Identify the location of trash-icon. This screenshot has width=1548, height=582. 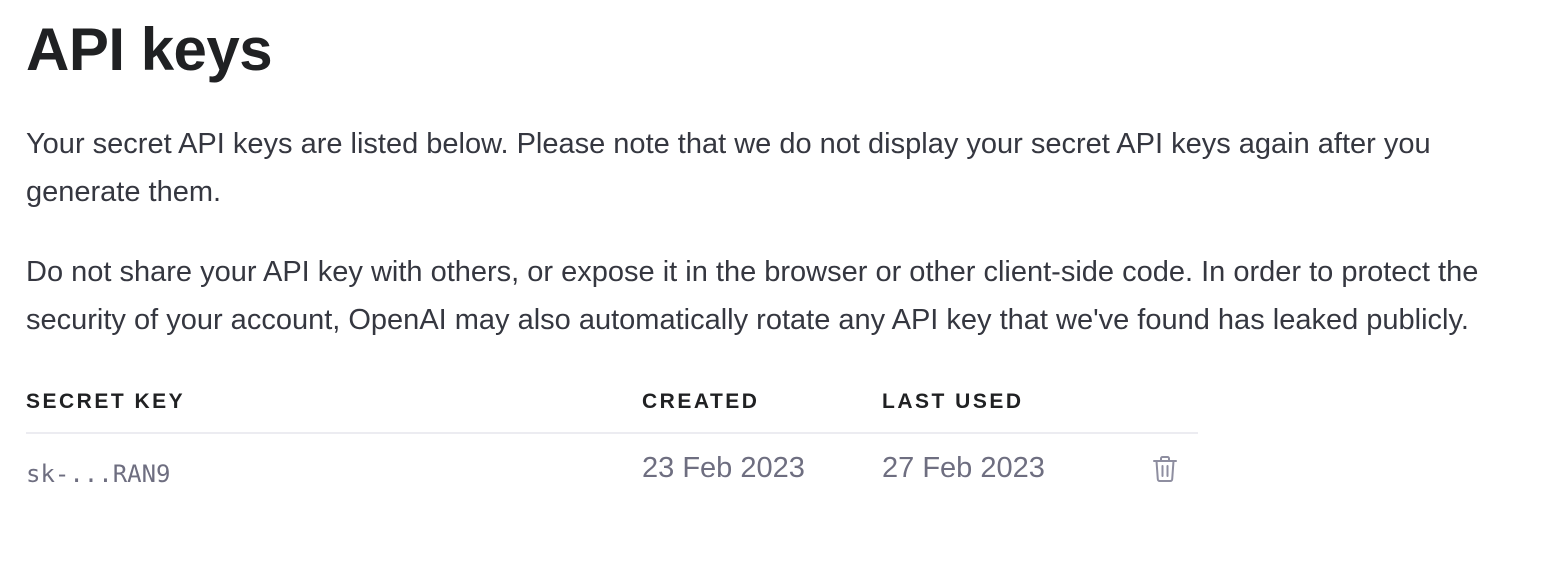
(1166, 469).